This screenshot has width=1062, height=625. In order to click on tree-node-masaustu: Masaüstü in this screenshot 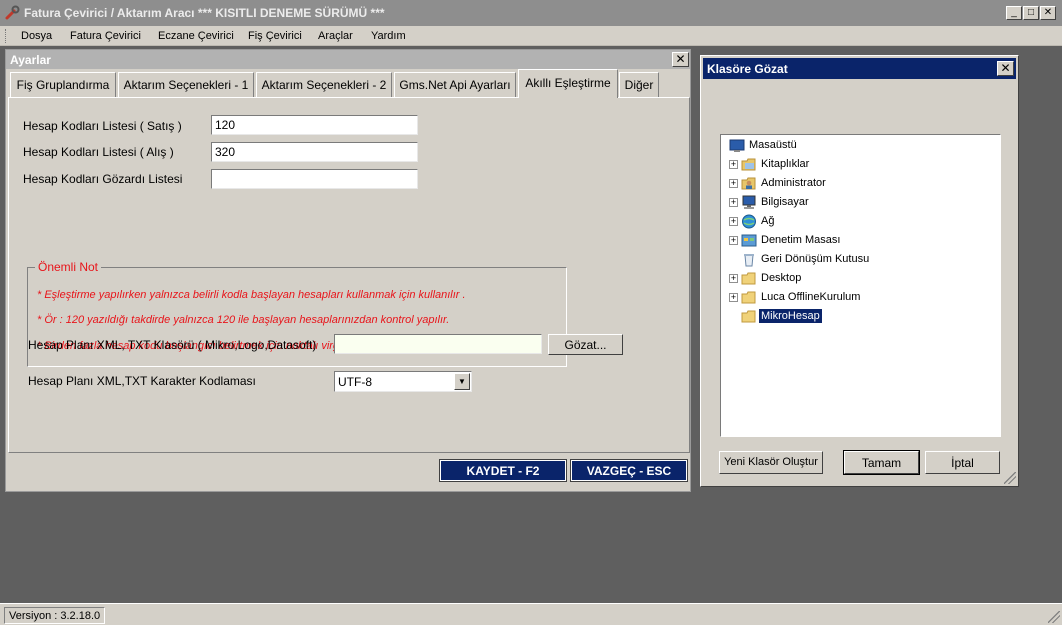, I will do `click(859, 146)`.